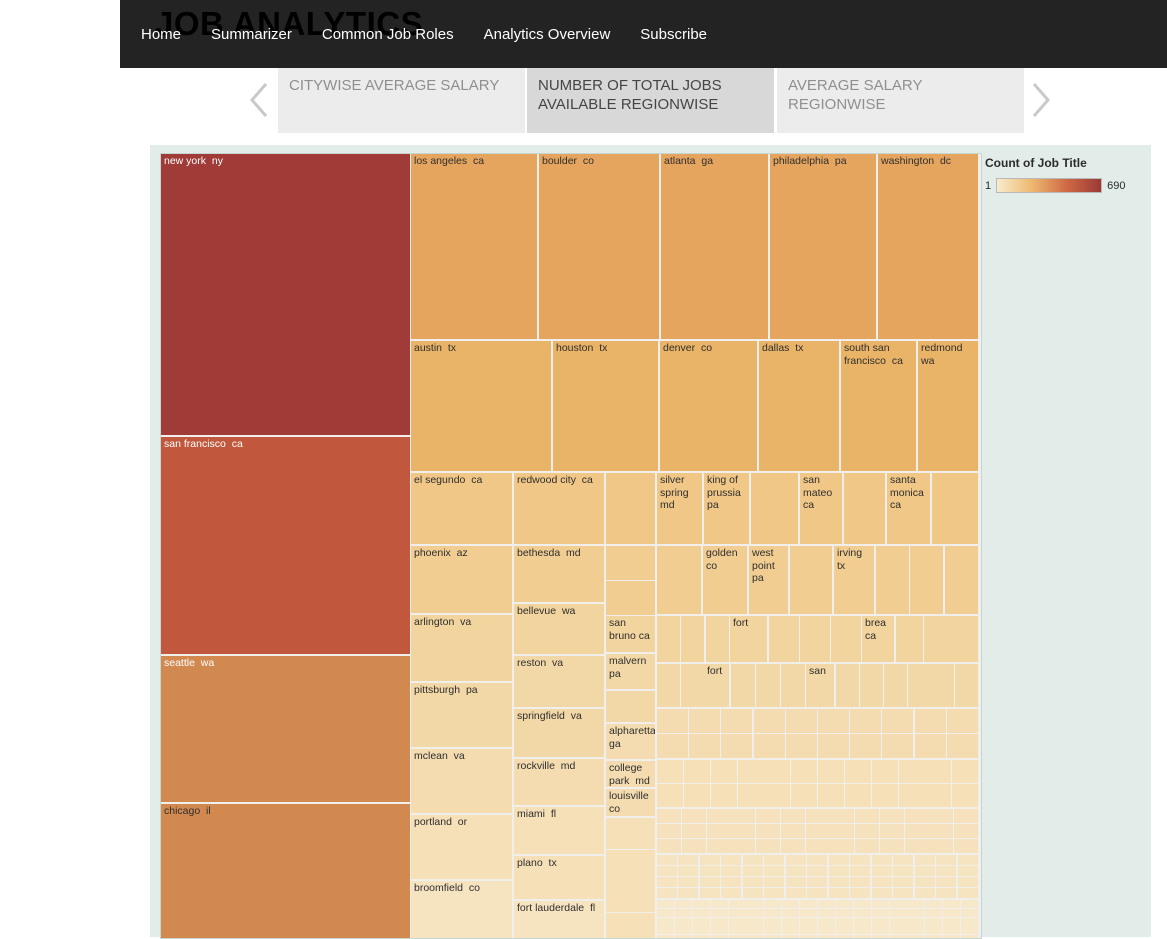 This screenshot has width=1167, height=939. What do you see at coordinates (630, 774) in the screenshot?
I see `treemap-cell: college park md` at bounding box center [630, 774].